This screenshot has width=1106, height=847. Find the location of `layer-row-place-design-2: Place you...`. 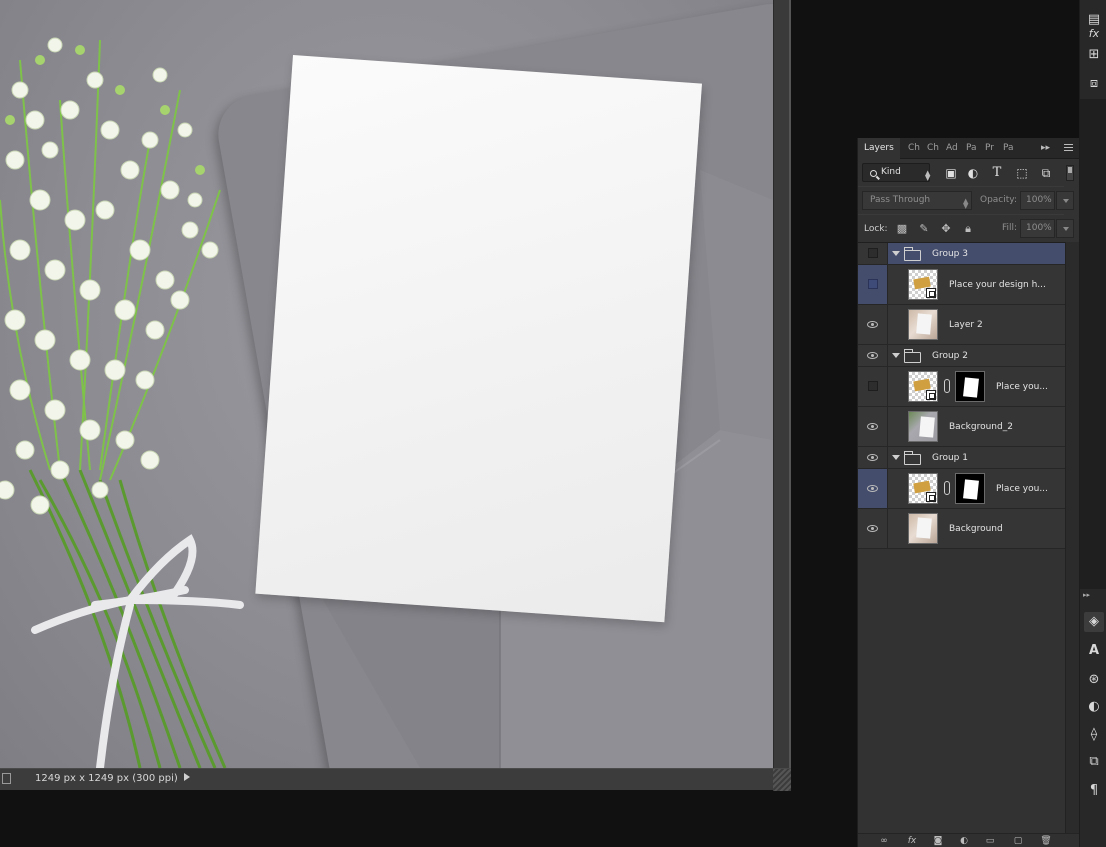

layer-row-place-design-2: Place you... is located at coordinates (961, 387).